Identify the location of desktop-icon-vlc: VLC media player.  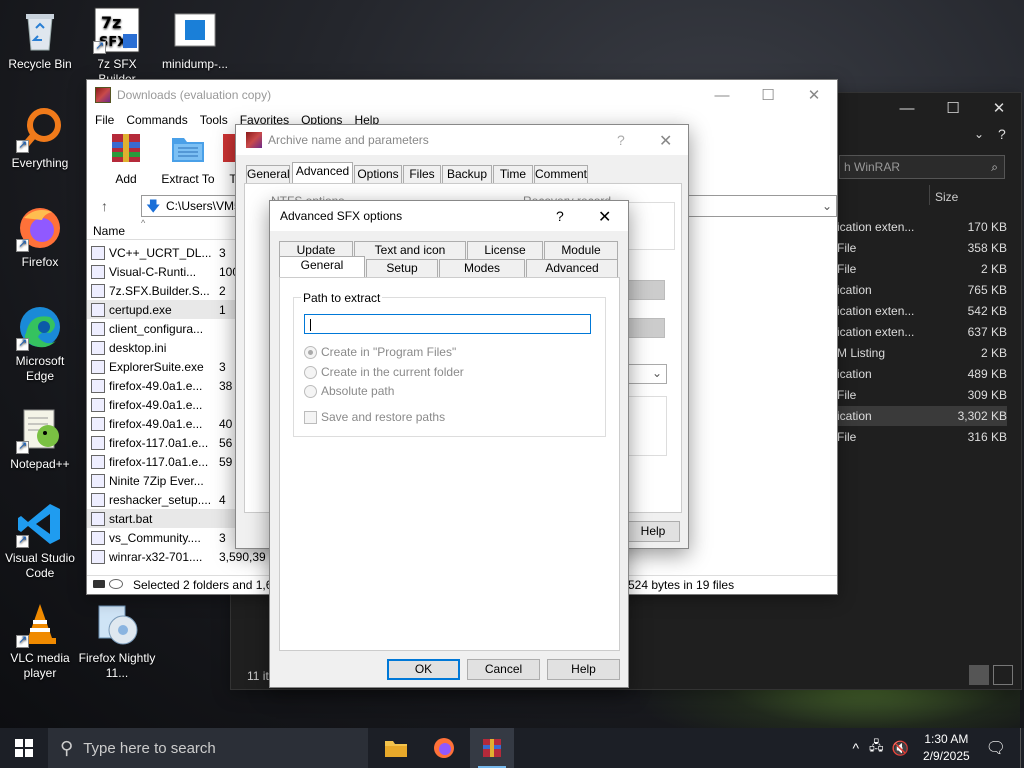
(40, 640).